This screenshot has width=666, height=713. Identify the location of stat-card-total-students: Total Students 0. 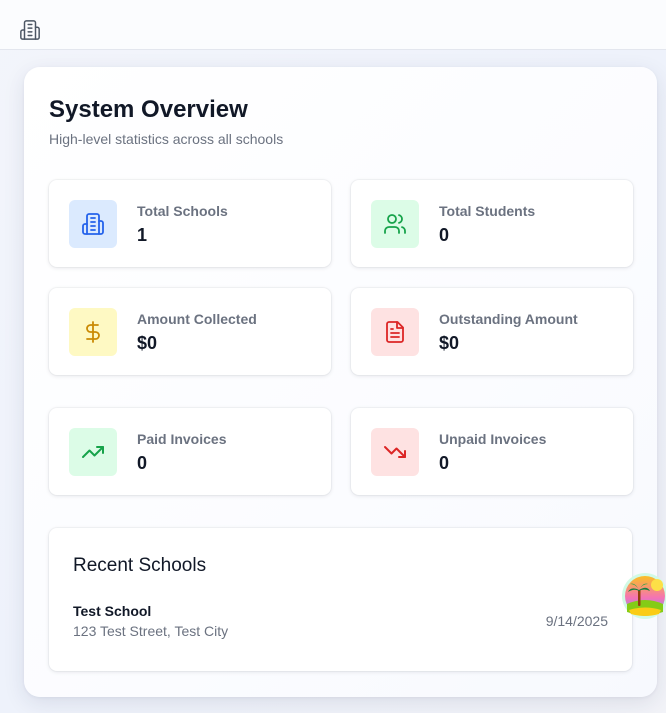
(492, 223).